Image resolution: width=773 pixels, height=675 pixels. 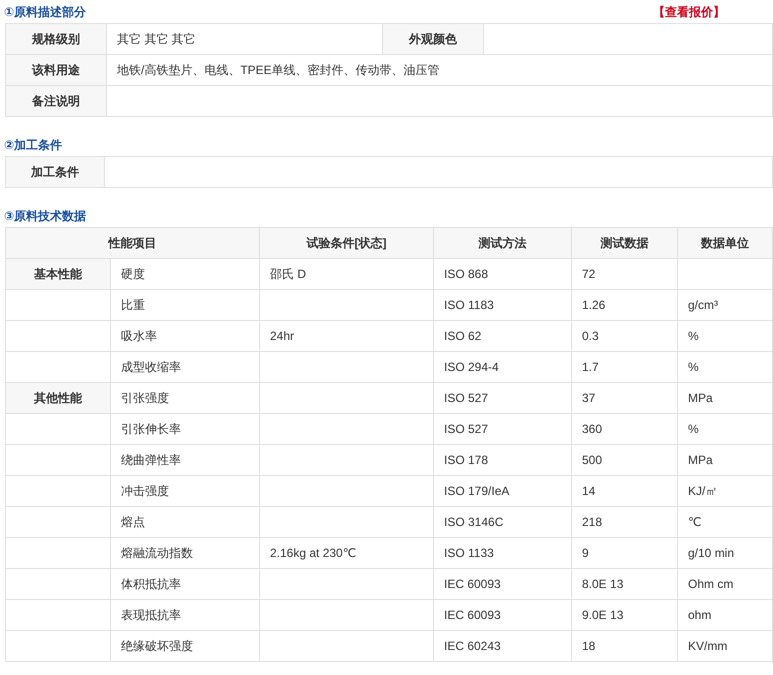 What do you see at coordinates (725, 305) in the screenshot?
I see `table-cell: g/cm³` at bounding box center [725, 305].